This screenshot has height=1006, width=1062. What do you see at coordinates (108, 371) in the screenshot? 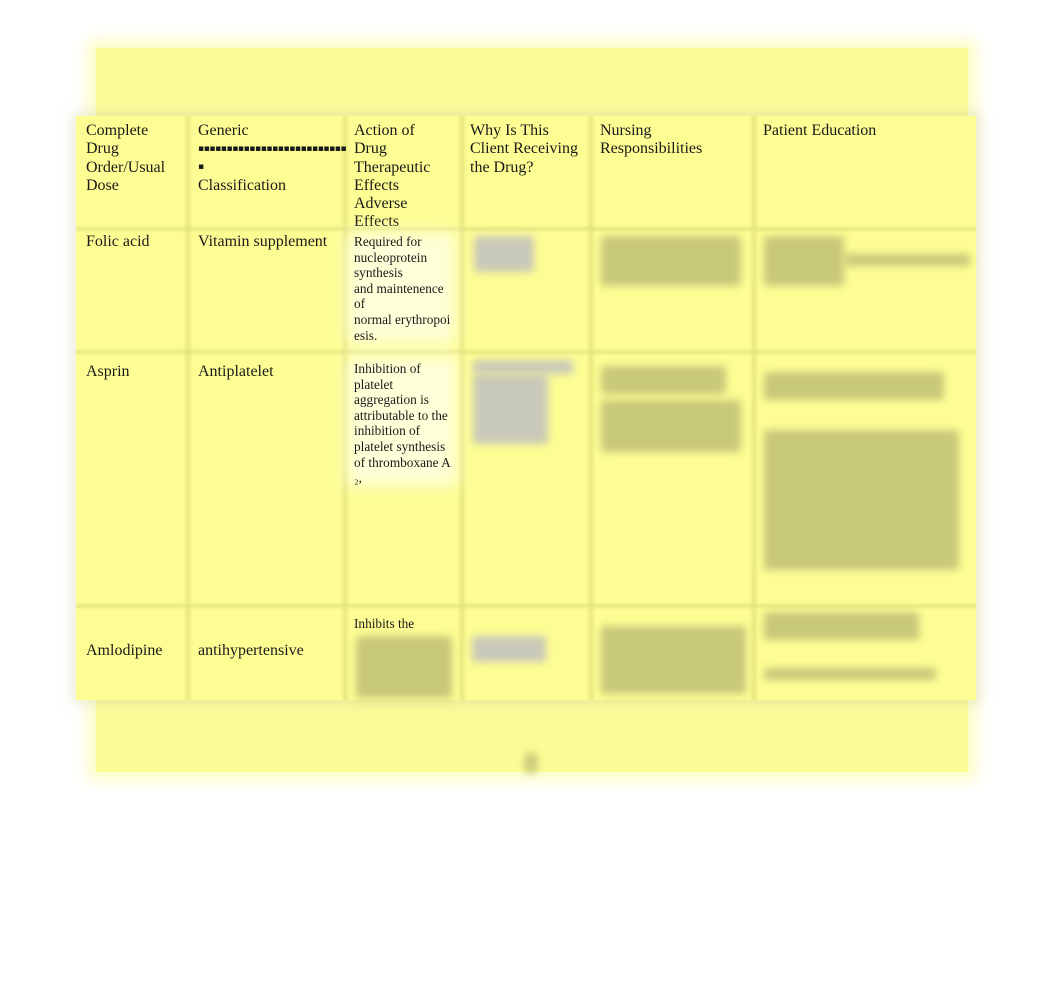
I see `drug-name-cell: Asprin` at bounding box center [108, 371].